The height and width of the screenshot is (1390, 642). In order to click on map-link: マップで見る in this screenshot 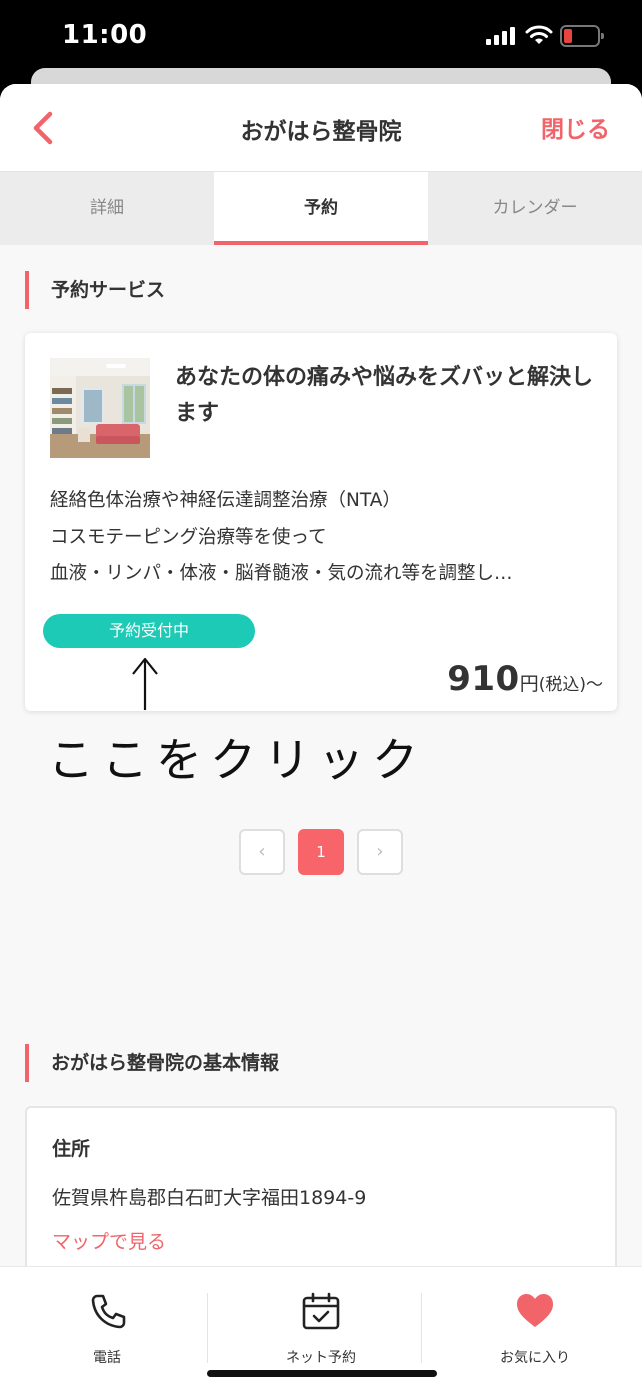, I will do `click(109, 1240)`.